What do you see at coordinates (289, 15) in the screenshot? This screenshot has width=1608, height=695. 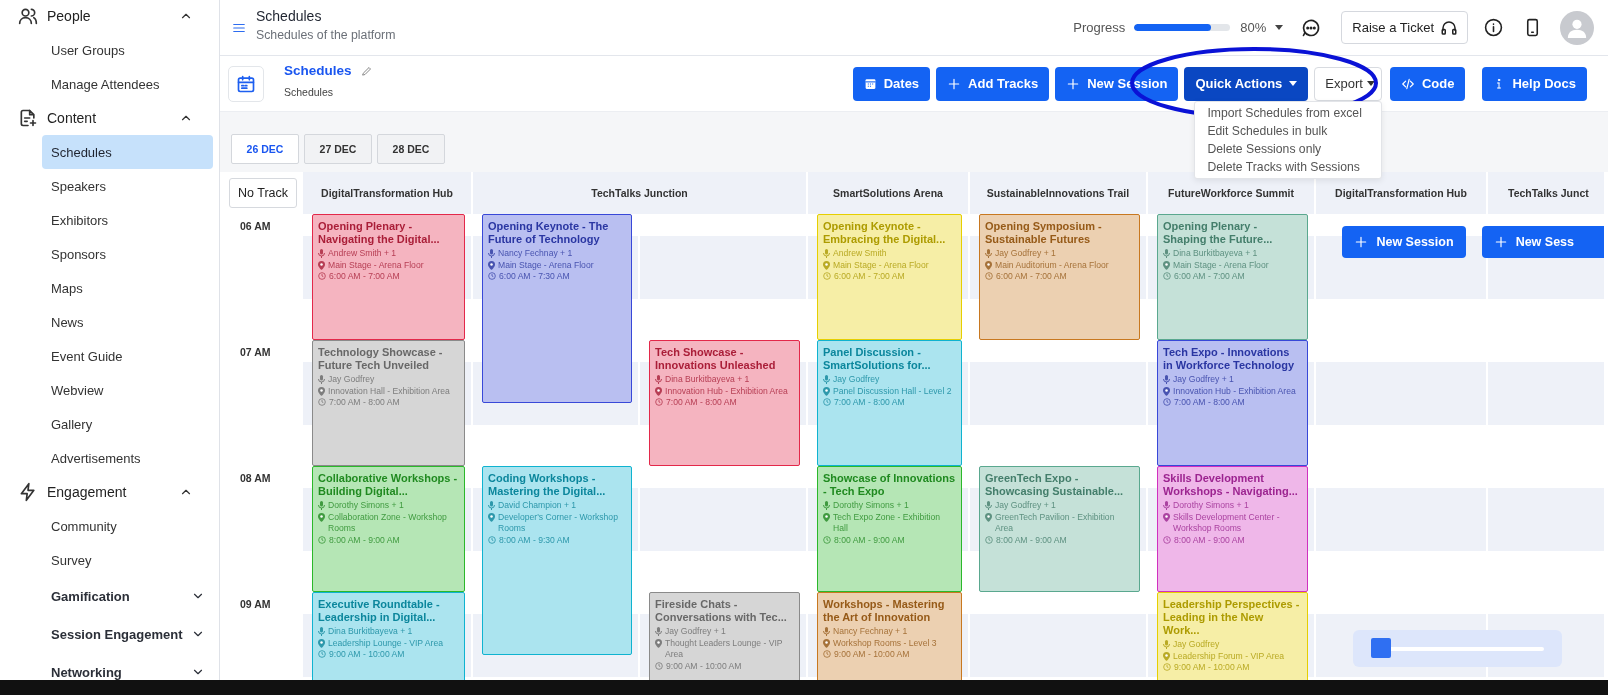 I see `page-title: Schedules` at bounding box center [289, 15].